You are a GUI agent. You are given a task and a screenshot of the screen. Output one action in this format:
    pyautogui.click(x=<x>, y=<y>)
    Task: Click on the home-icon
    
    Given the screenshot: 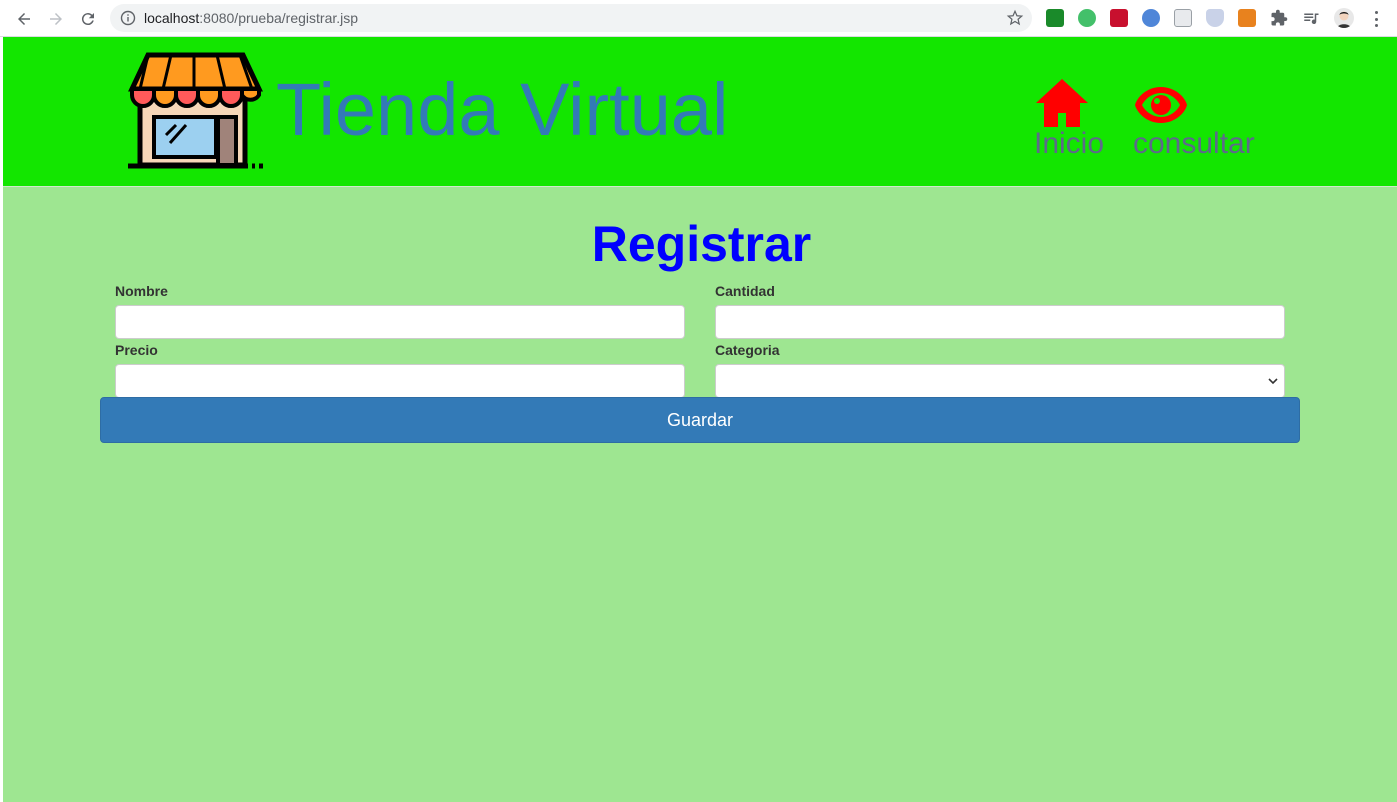 What is the action you would take?
    pyautogui.click(x=1062, y=103)
    